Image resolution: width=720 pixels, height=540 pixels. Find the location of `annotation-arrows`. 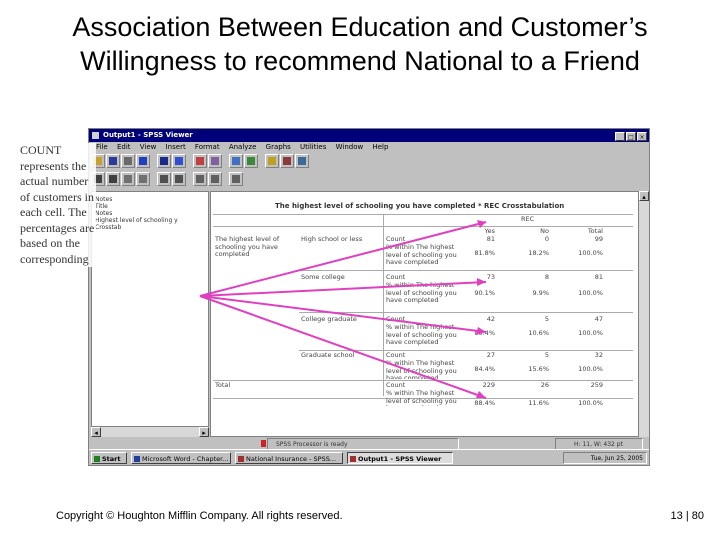

annotation-arrows is located at coordinates (343, 309).